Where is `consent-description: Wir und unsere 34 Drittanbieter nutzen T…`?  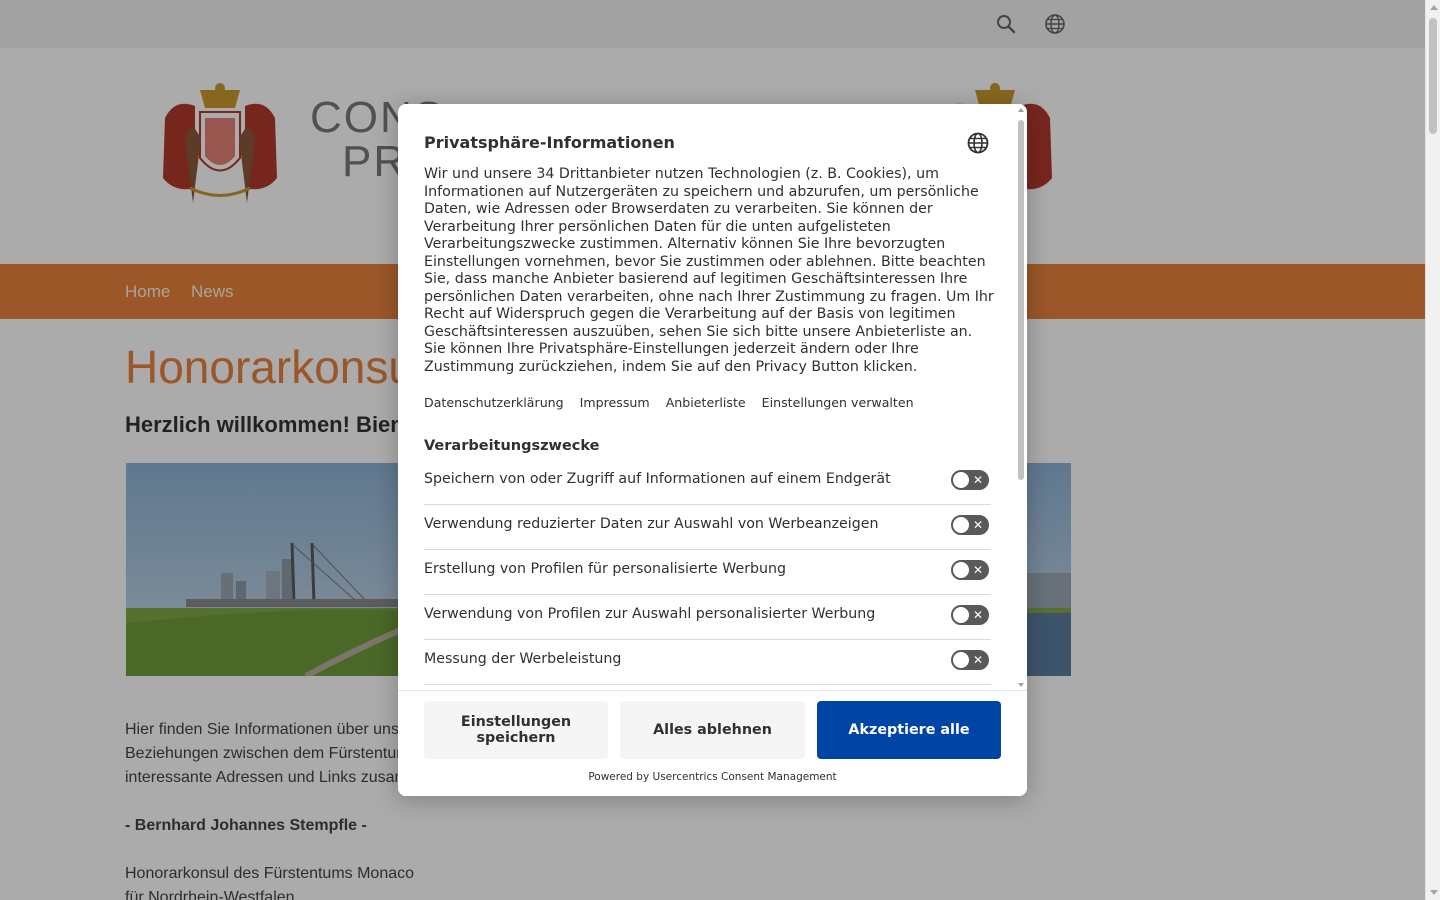 consent-description: Wir und unsere 34 Drittanbieter nutzen T… is located at coordinates (709, 270).